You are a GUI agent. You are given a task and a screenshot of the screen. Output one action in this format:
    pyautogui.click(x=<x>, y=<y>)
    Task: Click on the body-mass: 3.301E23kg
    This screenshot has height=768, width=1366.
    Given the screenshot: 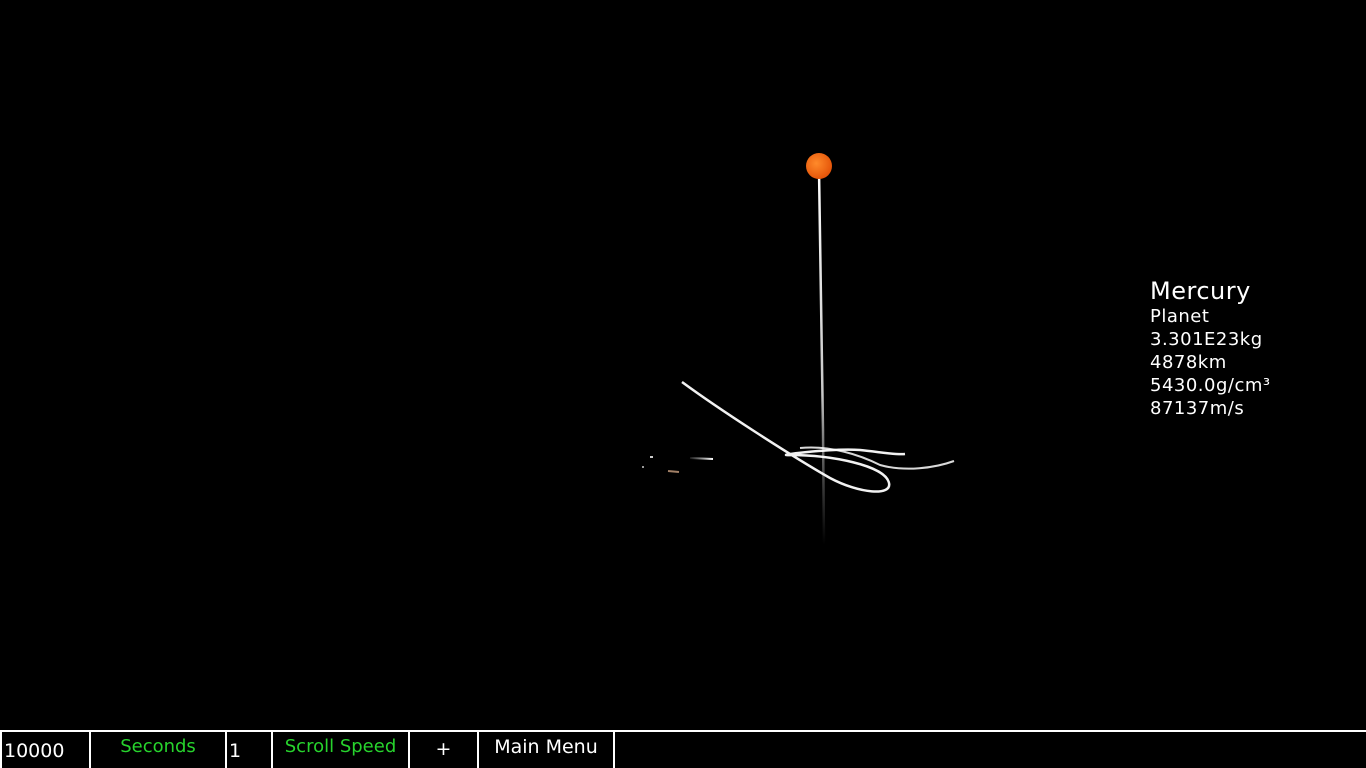 What is the action you would take?
    pyautogui.click(x=1206, y=339)
    